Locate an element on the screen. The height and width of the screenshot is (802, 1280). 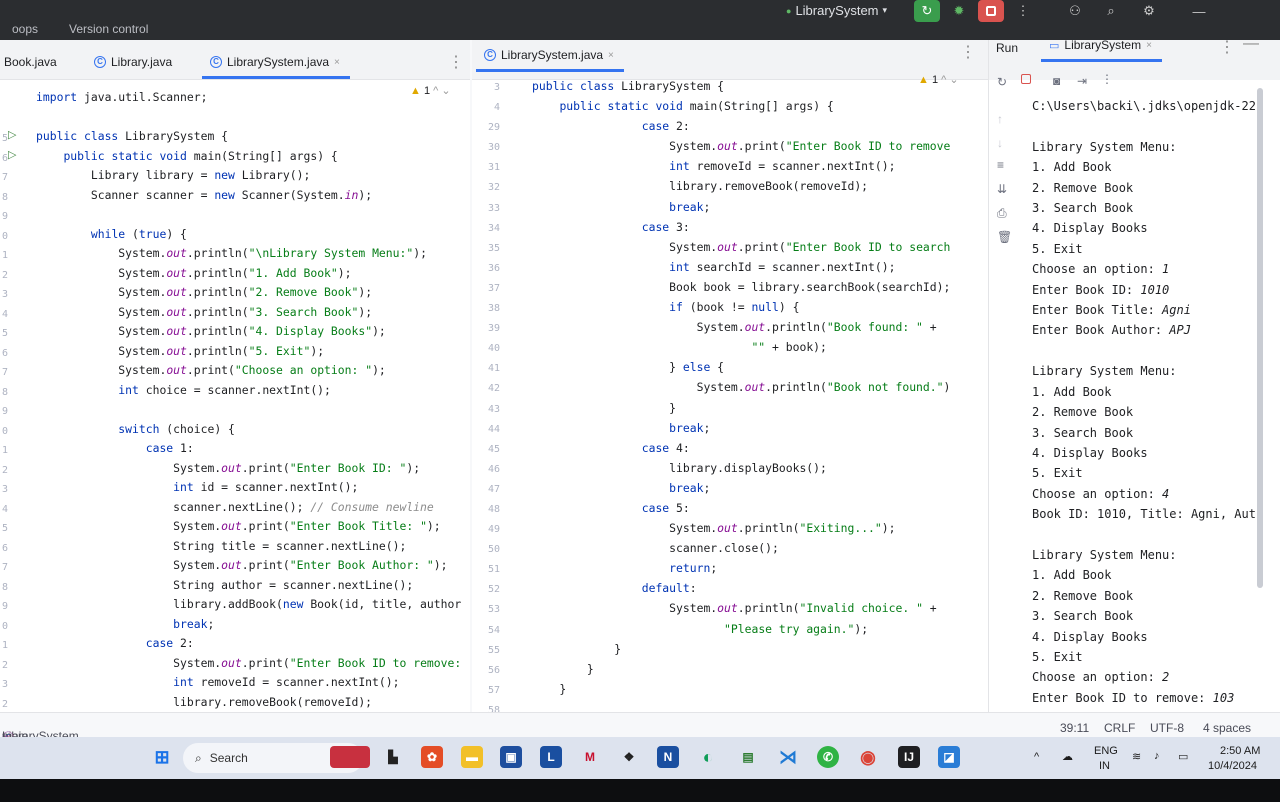
stop-button is located at coordinates (991, 11).